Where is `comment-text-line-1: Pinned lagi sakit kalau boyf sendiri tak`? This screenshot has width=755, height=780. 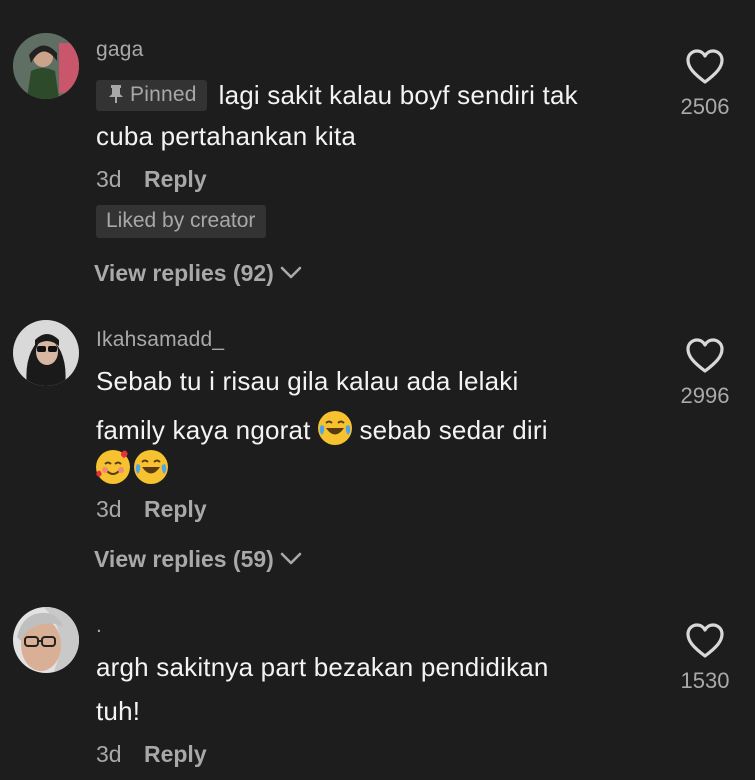
comment-text-line-1: Pinned lagi sakit kalau boyf sendiri tak is located at coordinates (337, 95).